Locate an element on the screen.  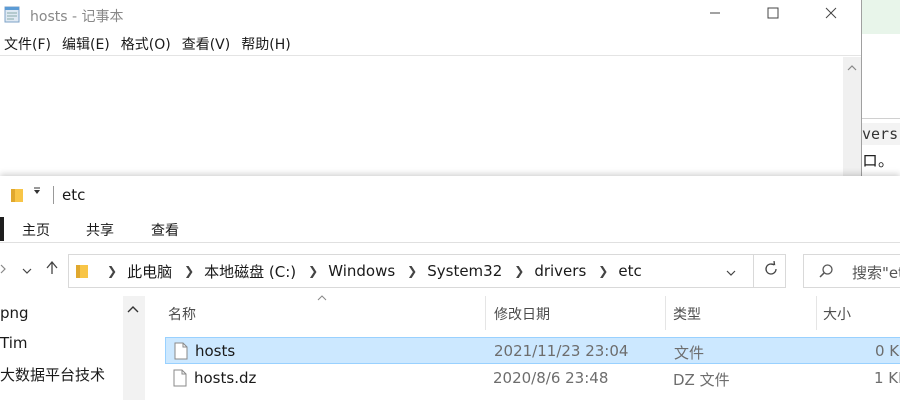
maximize-icon is located at coordinates (773, 15).